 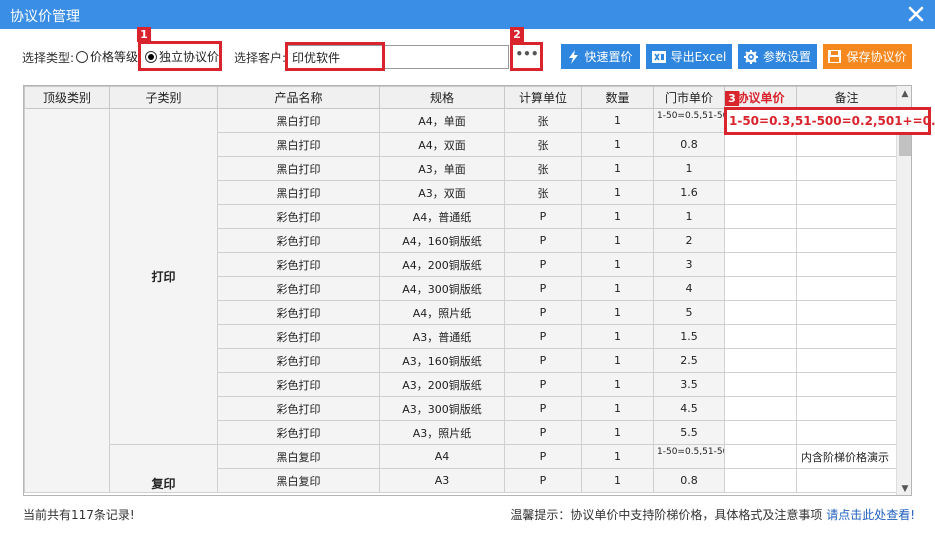 I want to click on col-header-product-name: 产品名称, so click(x=298, y=97).